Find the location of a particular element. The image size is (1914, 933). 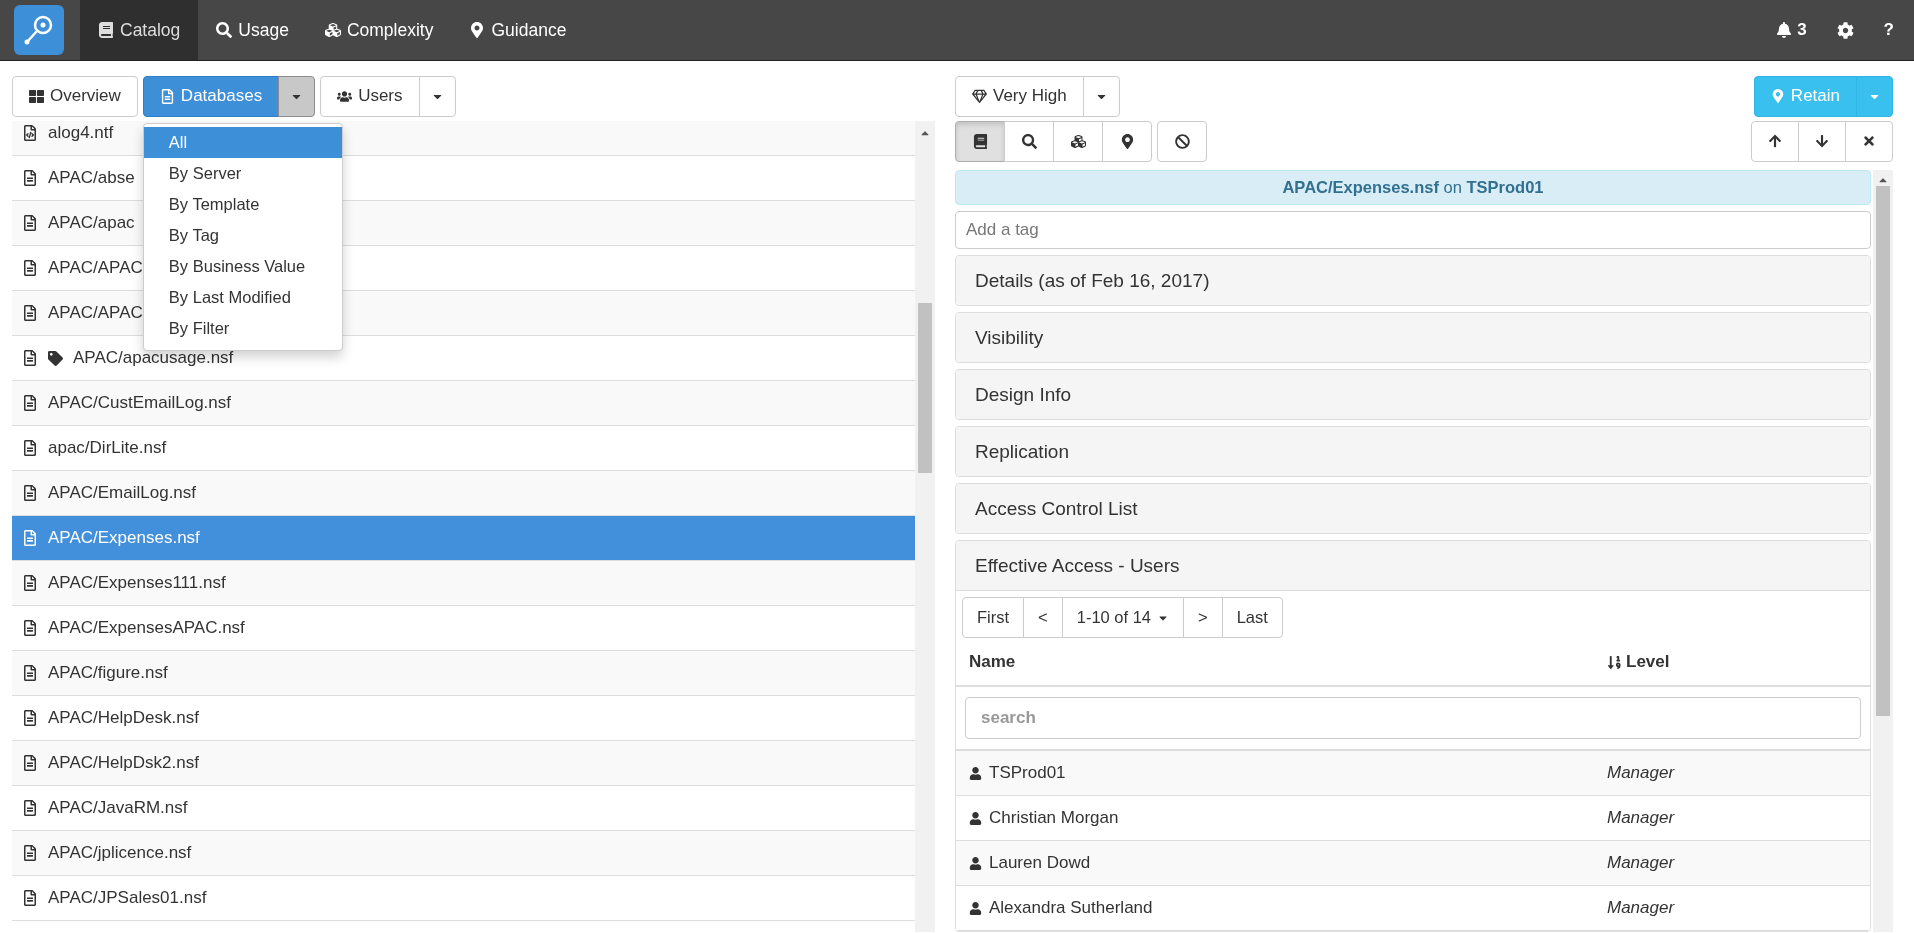

user-name: Lauren Dowd is located at coordinates (1040, 863).